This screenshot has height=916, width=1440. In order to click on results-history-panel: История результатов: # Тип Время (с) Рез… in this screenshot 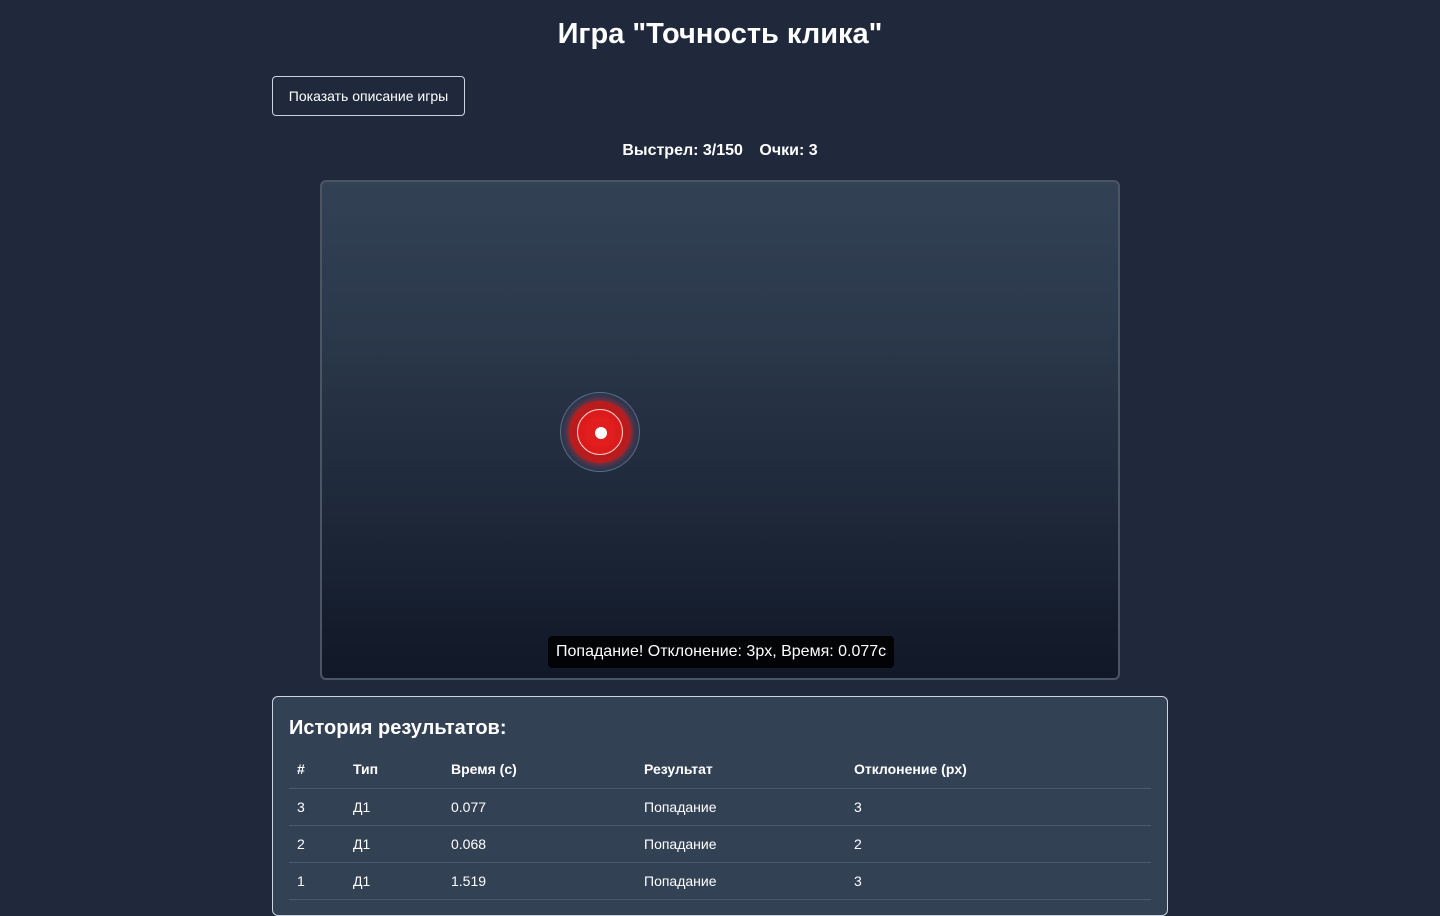, I will do `click(720, 806)`.